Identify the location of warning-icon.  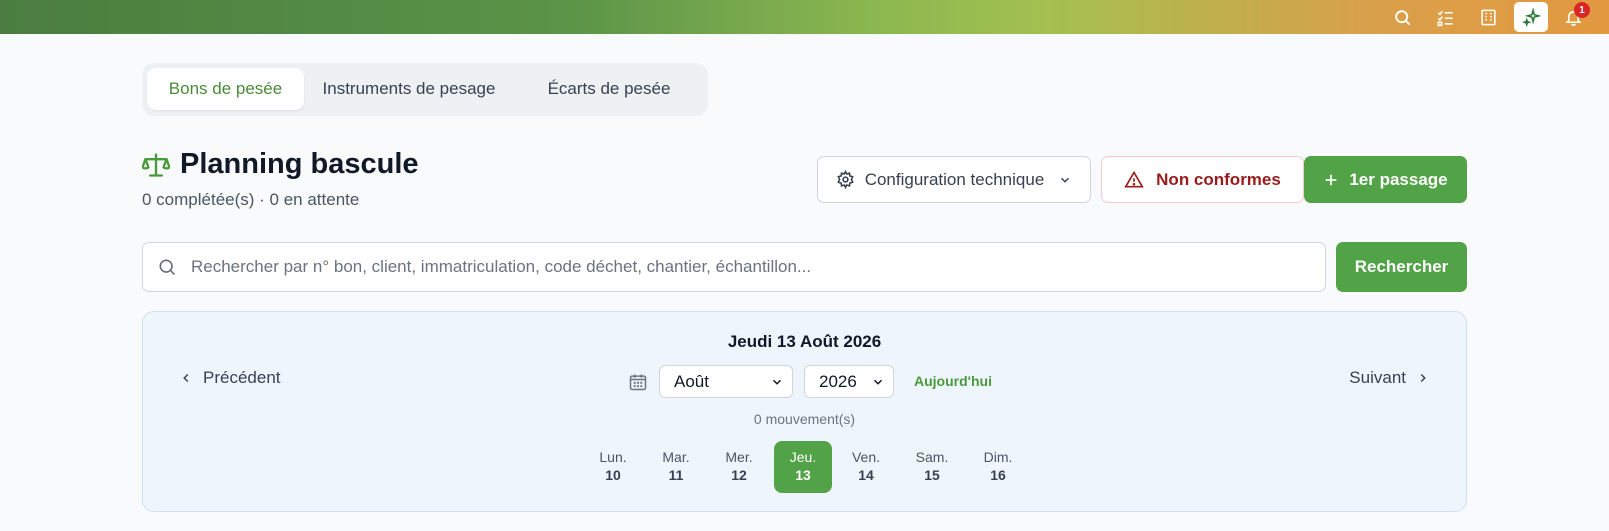
(1134, 178).